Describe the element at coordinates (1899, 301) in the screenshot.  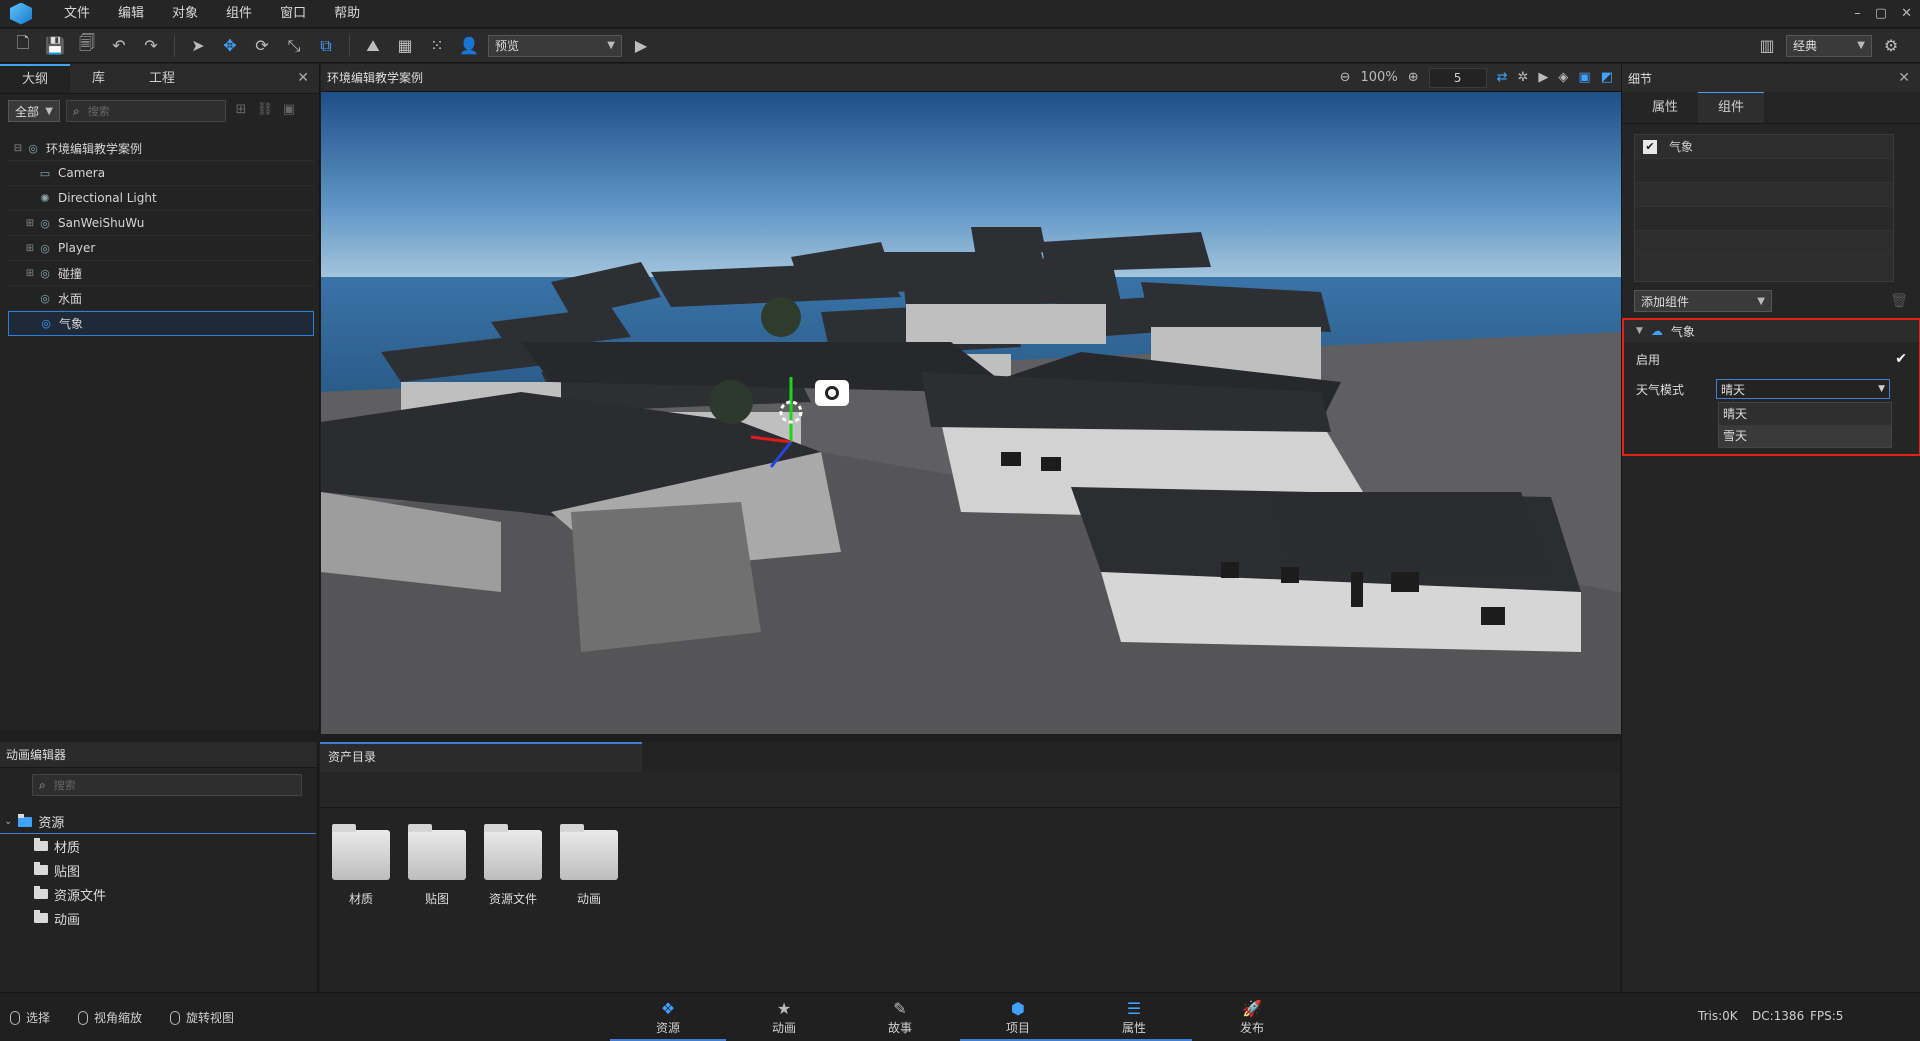
I see `trash-icon: 🗑` at that location.